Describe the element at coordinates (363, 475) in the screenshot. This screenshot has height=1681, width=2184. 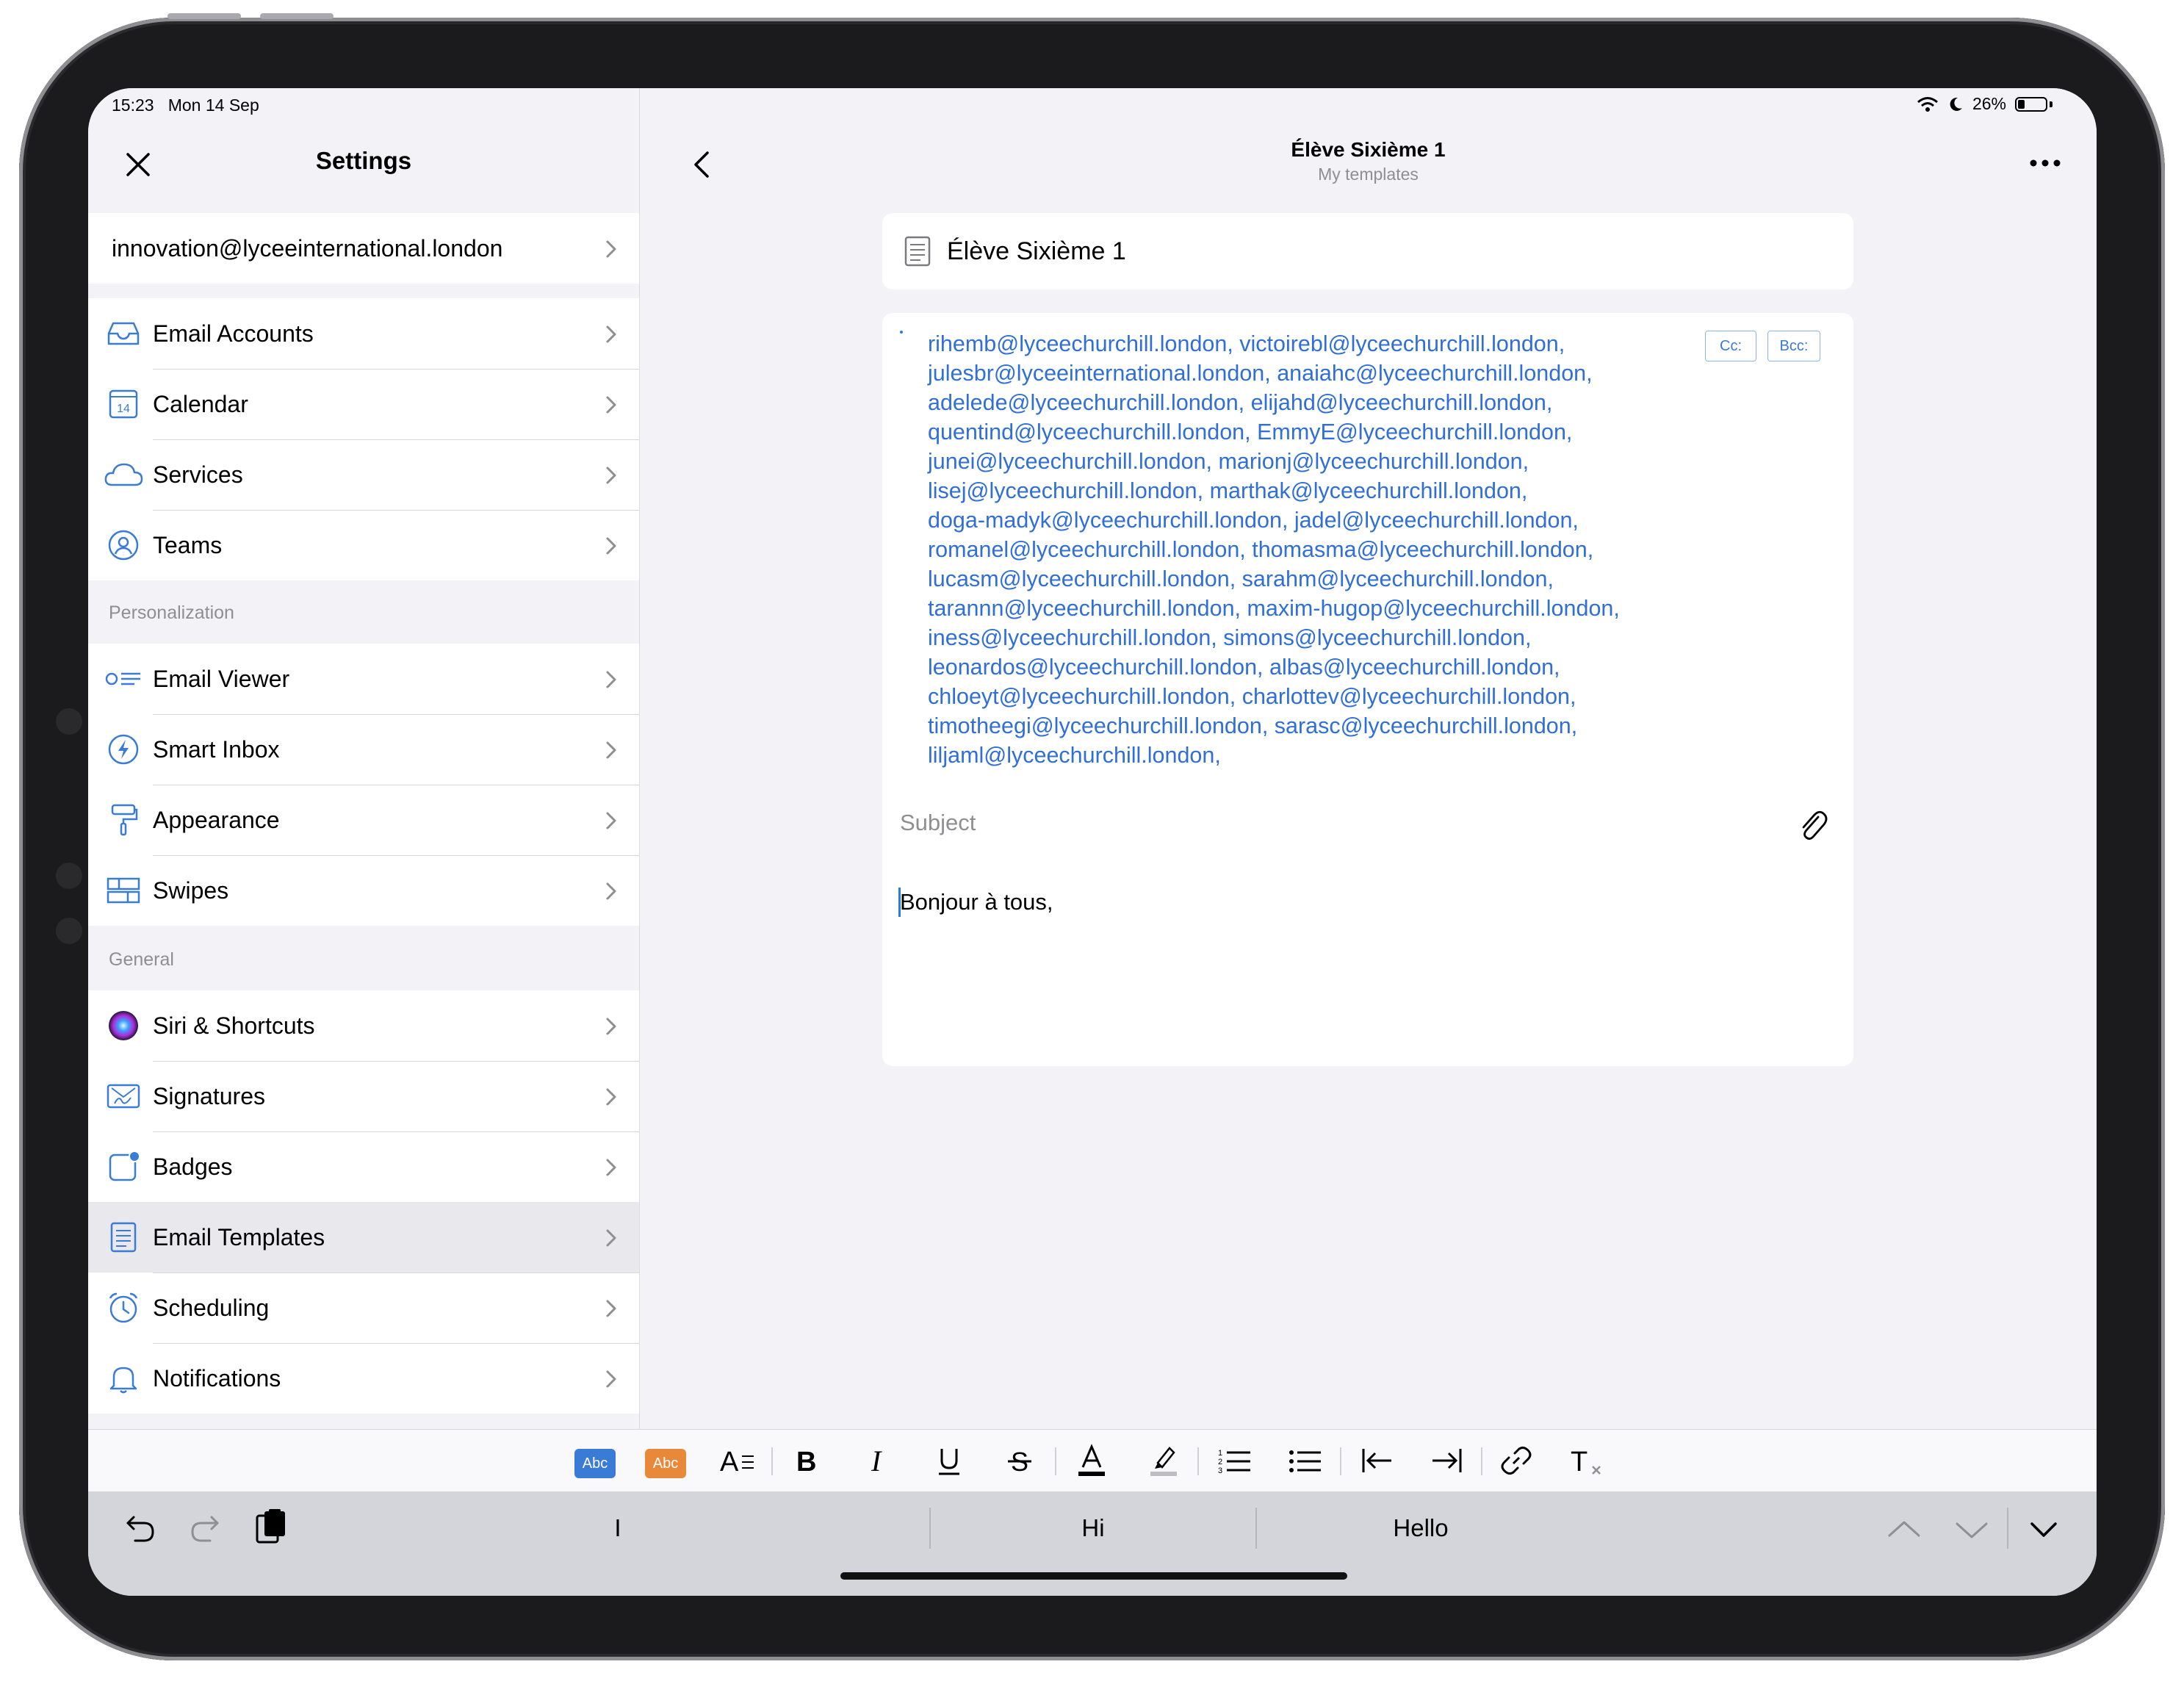
I see `sidebar-item-services: Services` at that location.